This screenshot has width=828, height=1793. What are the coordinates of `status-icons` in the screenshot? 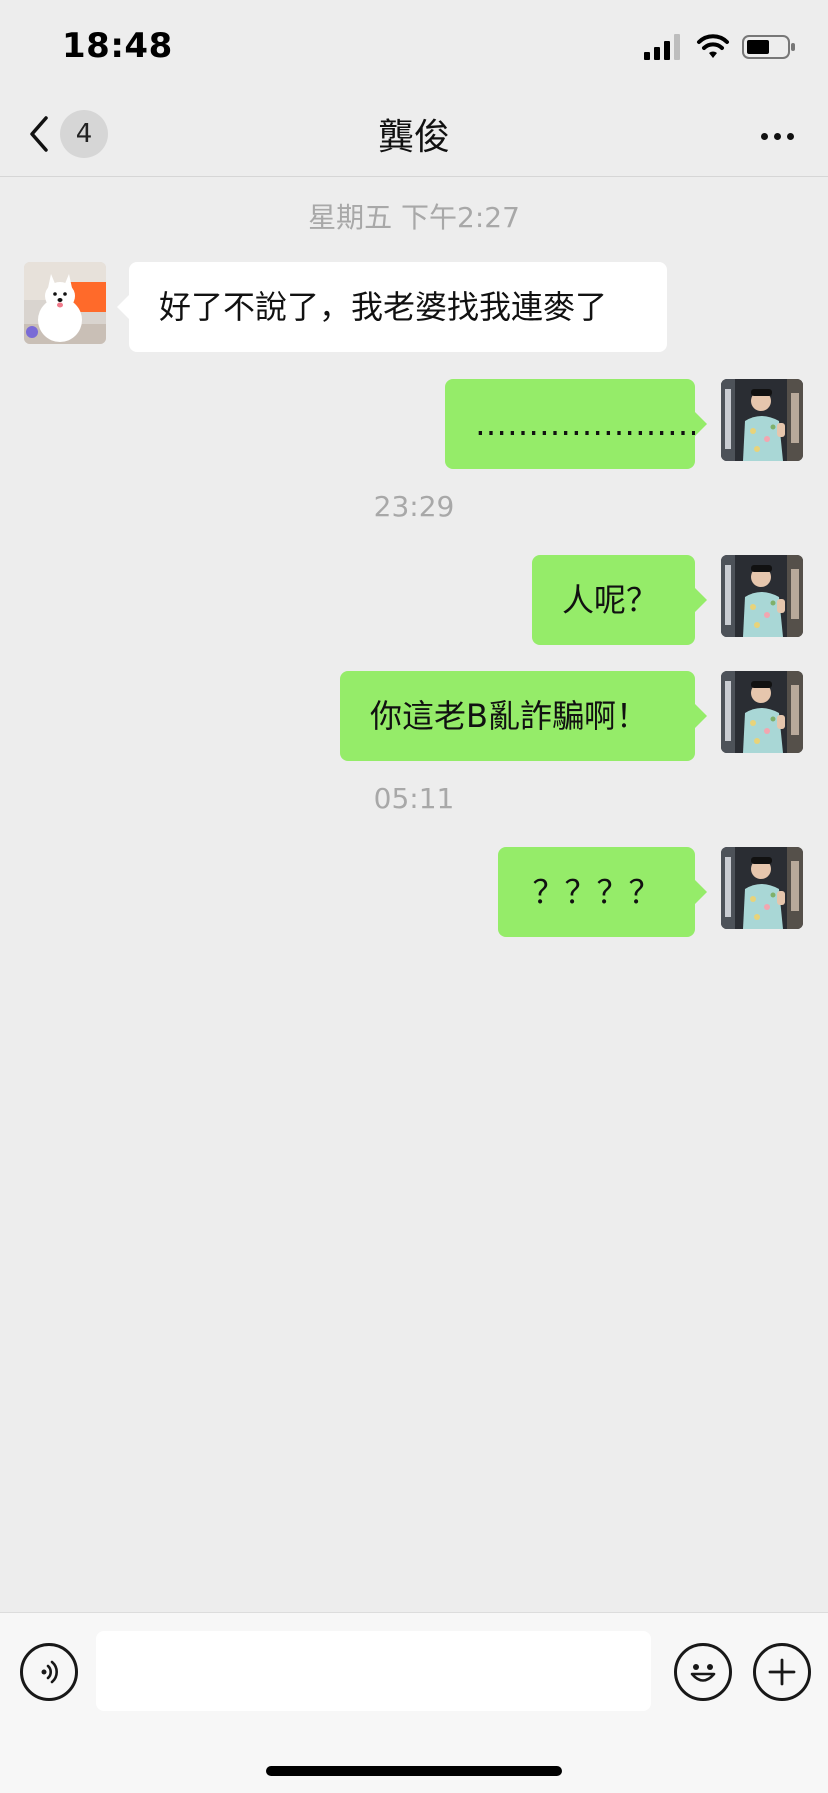 It's located at (720, 47).